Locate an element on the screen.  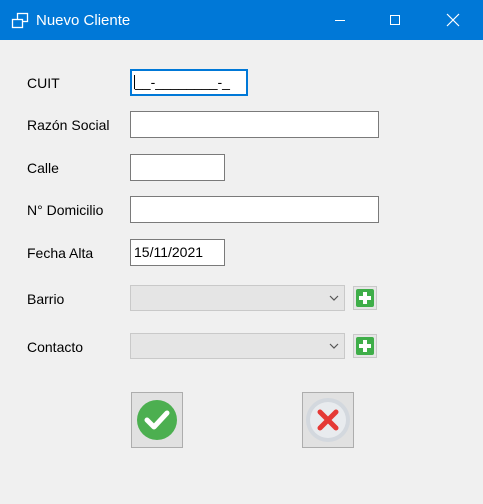
contacto-select is located at coordinates (237, 346).